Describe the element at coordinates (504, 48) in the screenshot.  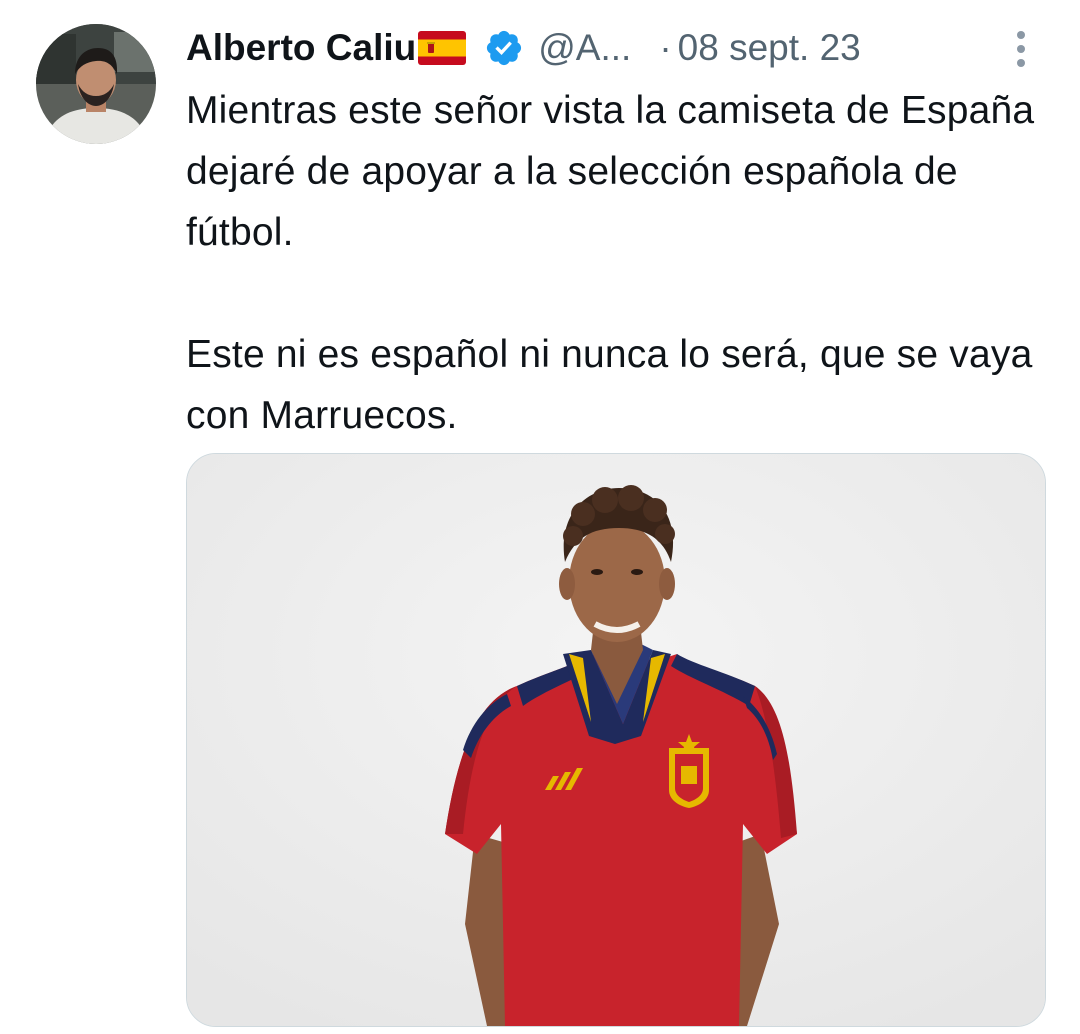
I see `verified-badge-icon` at that location.